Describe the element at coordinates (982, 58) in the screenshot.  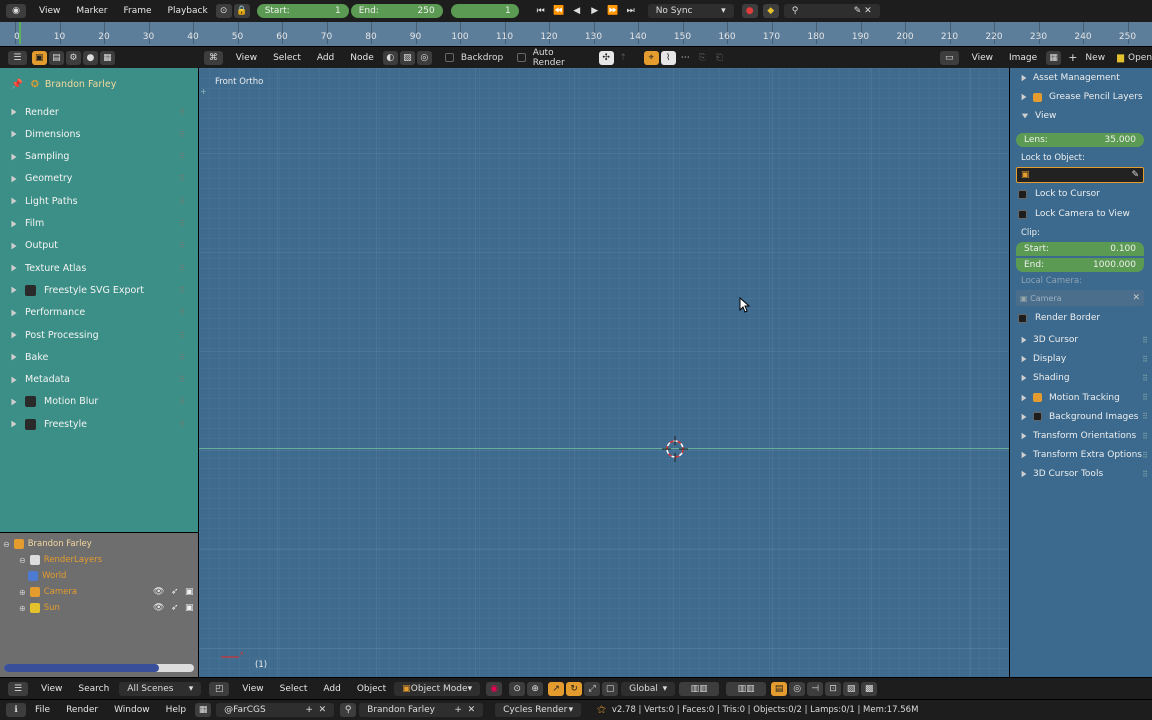
I see `image-menu-view: View` at that location.